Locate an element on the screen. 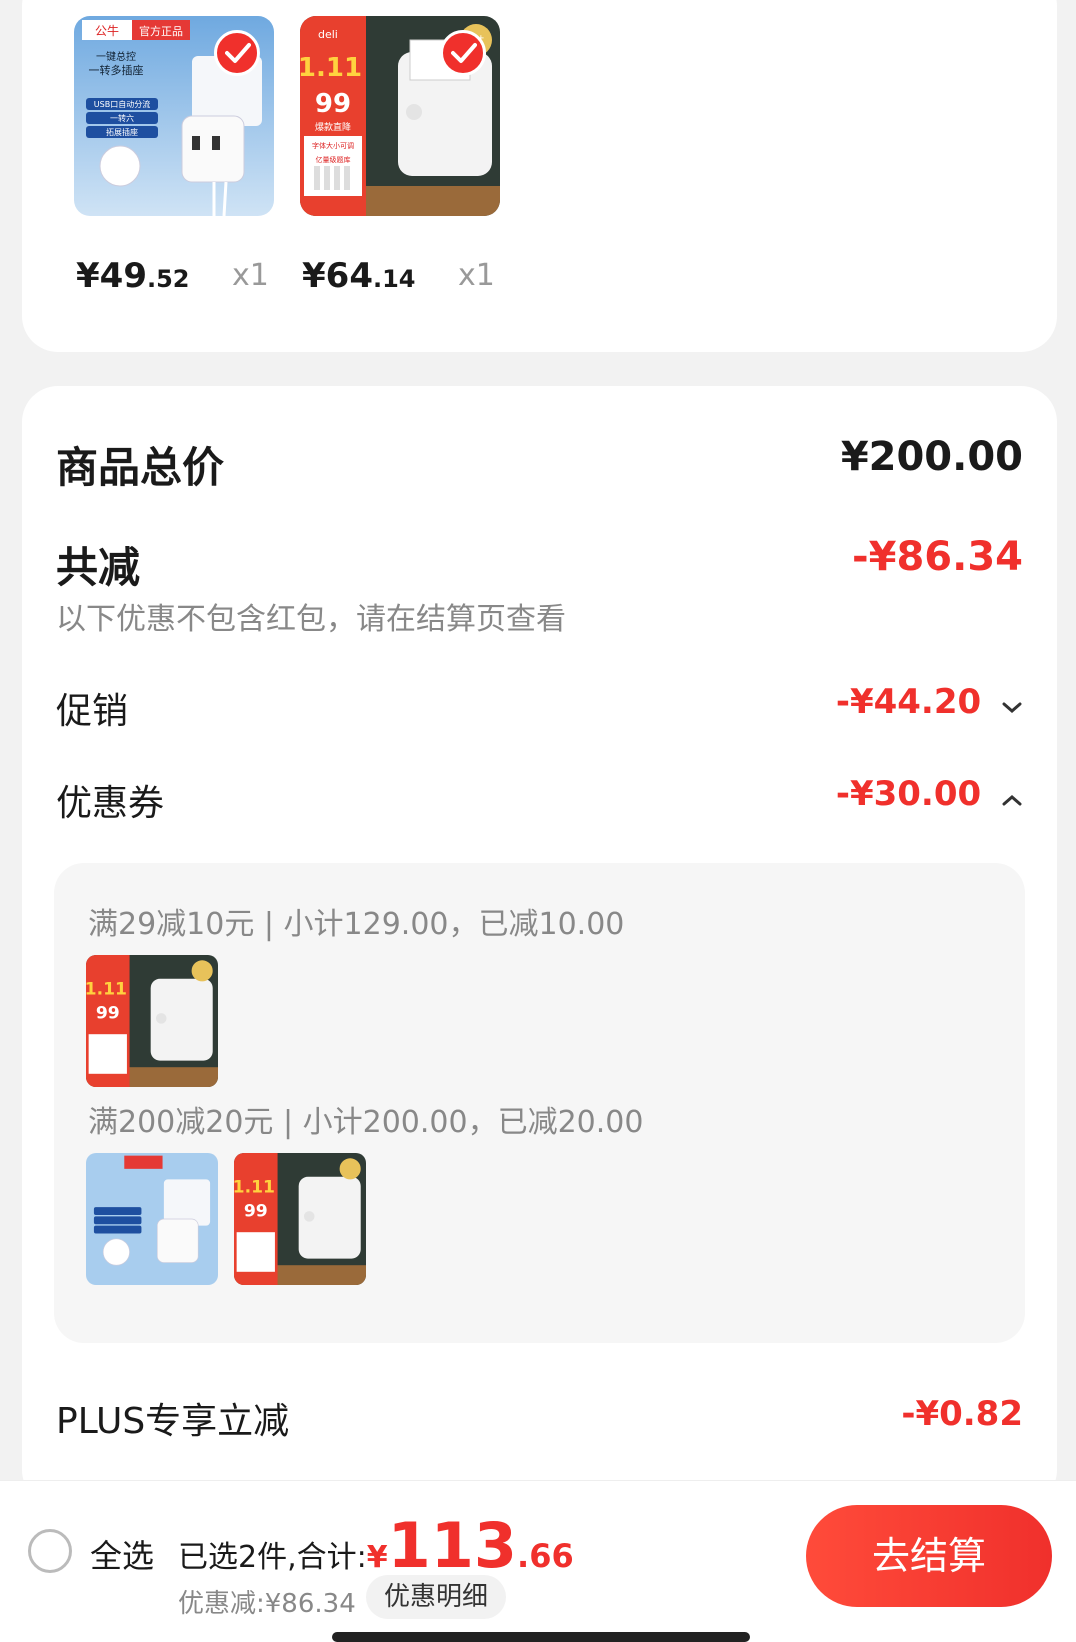 Image resolution: width=1076 pixels, height=1642 pixels. total-currency: ¥ is located at coordinates (377, 1557).